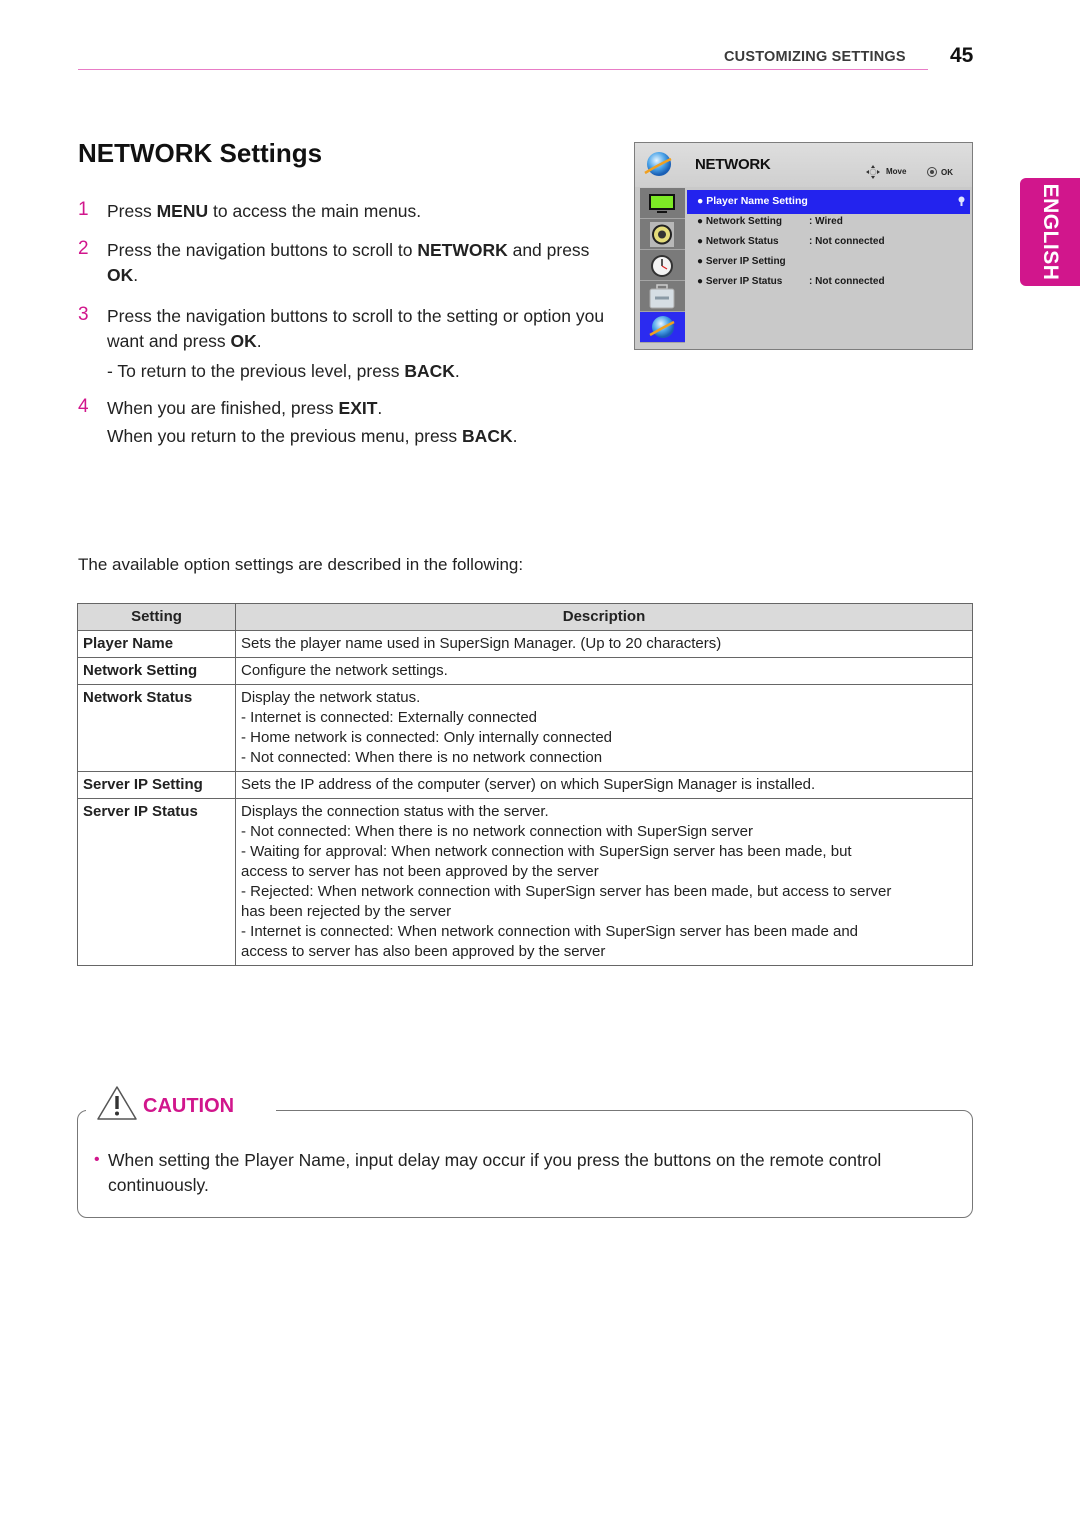 This screenshot has width=1080, height=1524. What do you see at coordinates (156, 644) in the screenshot?
I see `setting-name: Player Name` at bounding box center [156, 644].